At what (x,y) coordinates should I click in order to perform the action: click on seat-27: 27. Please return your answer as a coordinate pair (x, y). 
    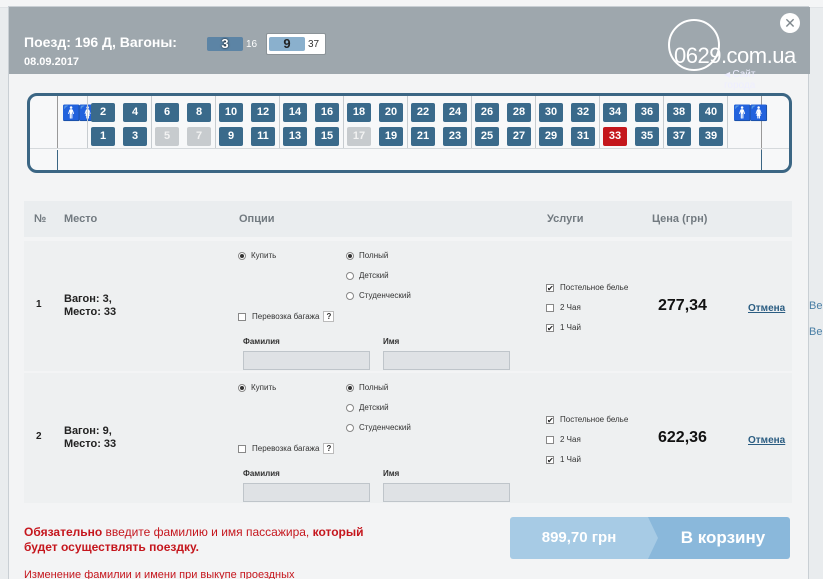
    Looking at the image, I should click on (519, 136).